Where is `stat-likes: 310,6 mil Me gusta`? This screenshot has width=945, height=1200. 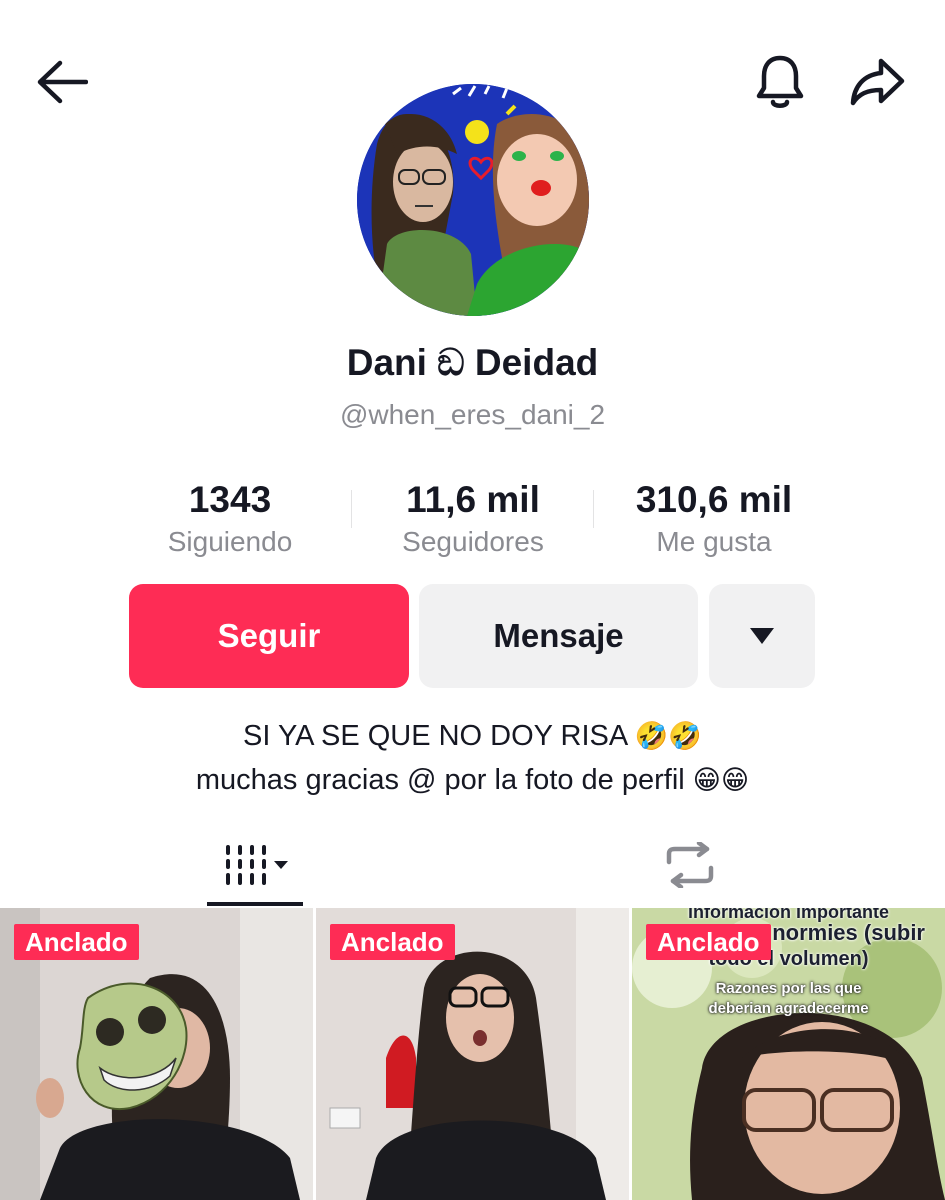 stat-likes: 310,6 mil Me gusta is located at coordinates (714, 520).